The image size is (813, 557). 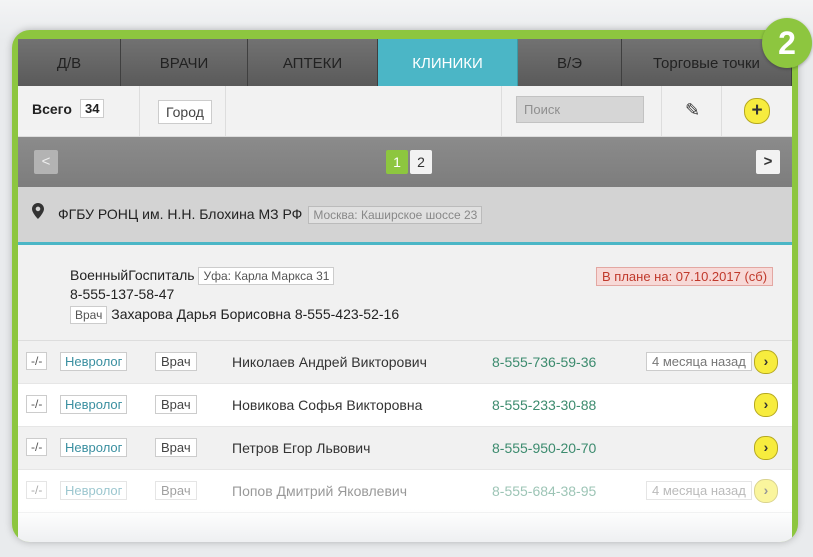 I want to click on page-2-button: 2, so click(x=421, y=162).